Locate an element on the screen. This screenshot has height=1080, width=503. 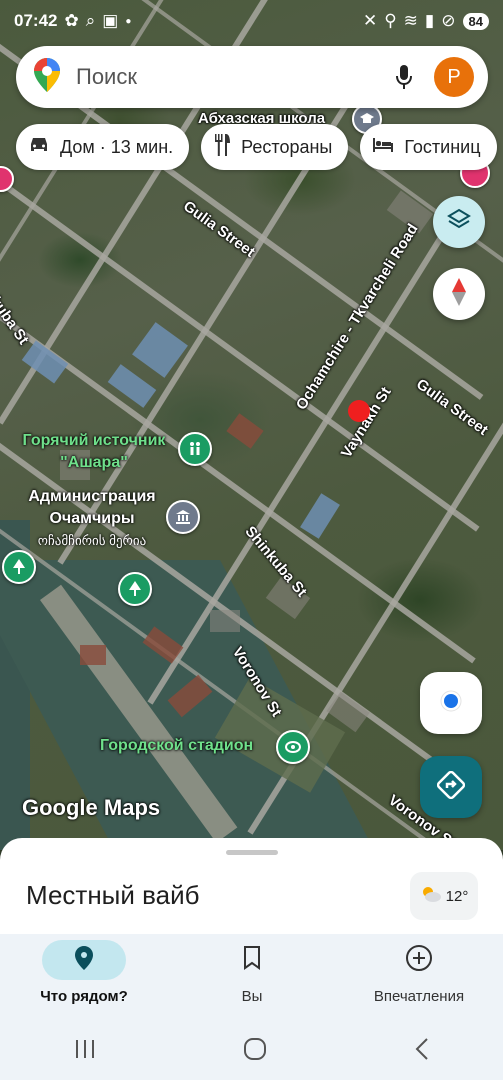
battery-indicator: 84 is located at coordinates (475, 21).